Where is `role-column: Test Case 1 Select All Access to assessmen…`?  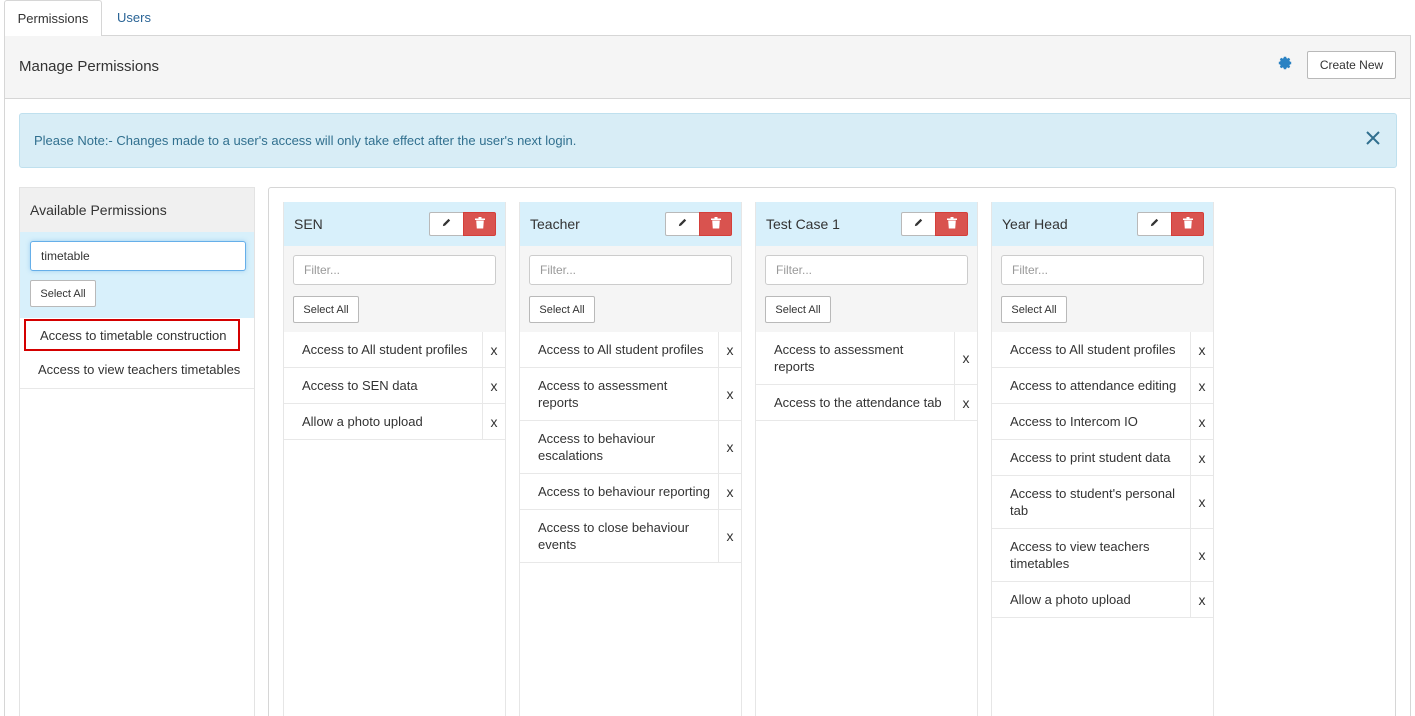
role-column: Test Case 1 Select All Access to assessmen… is located at coordinates (866, 459).